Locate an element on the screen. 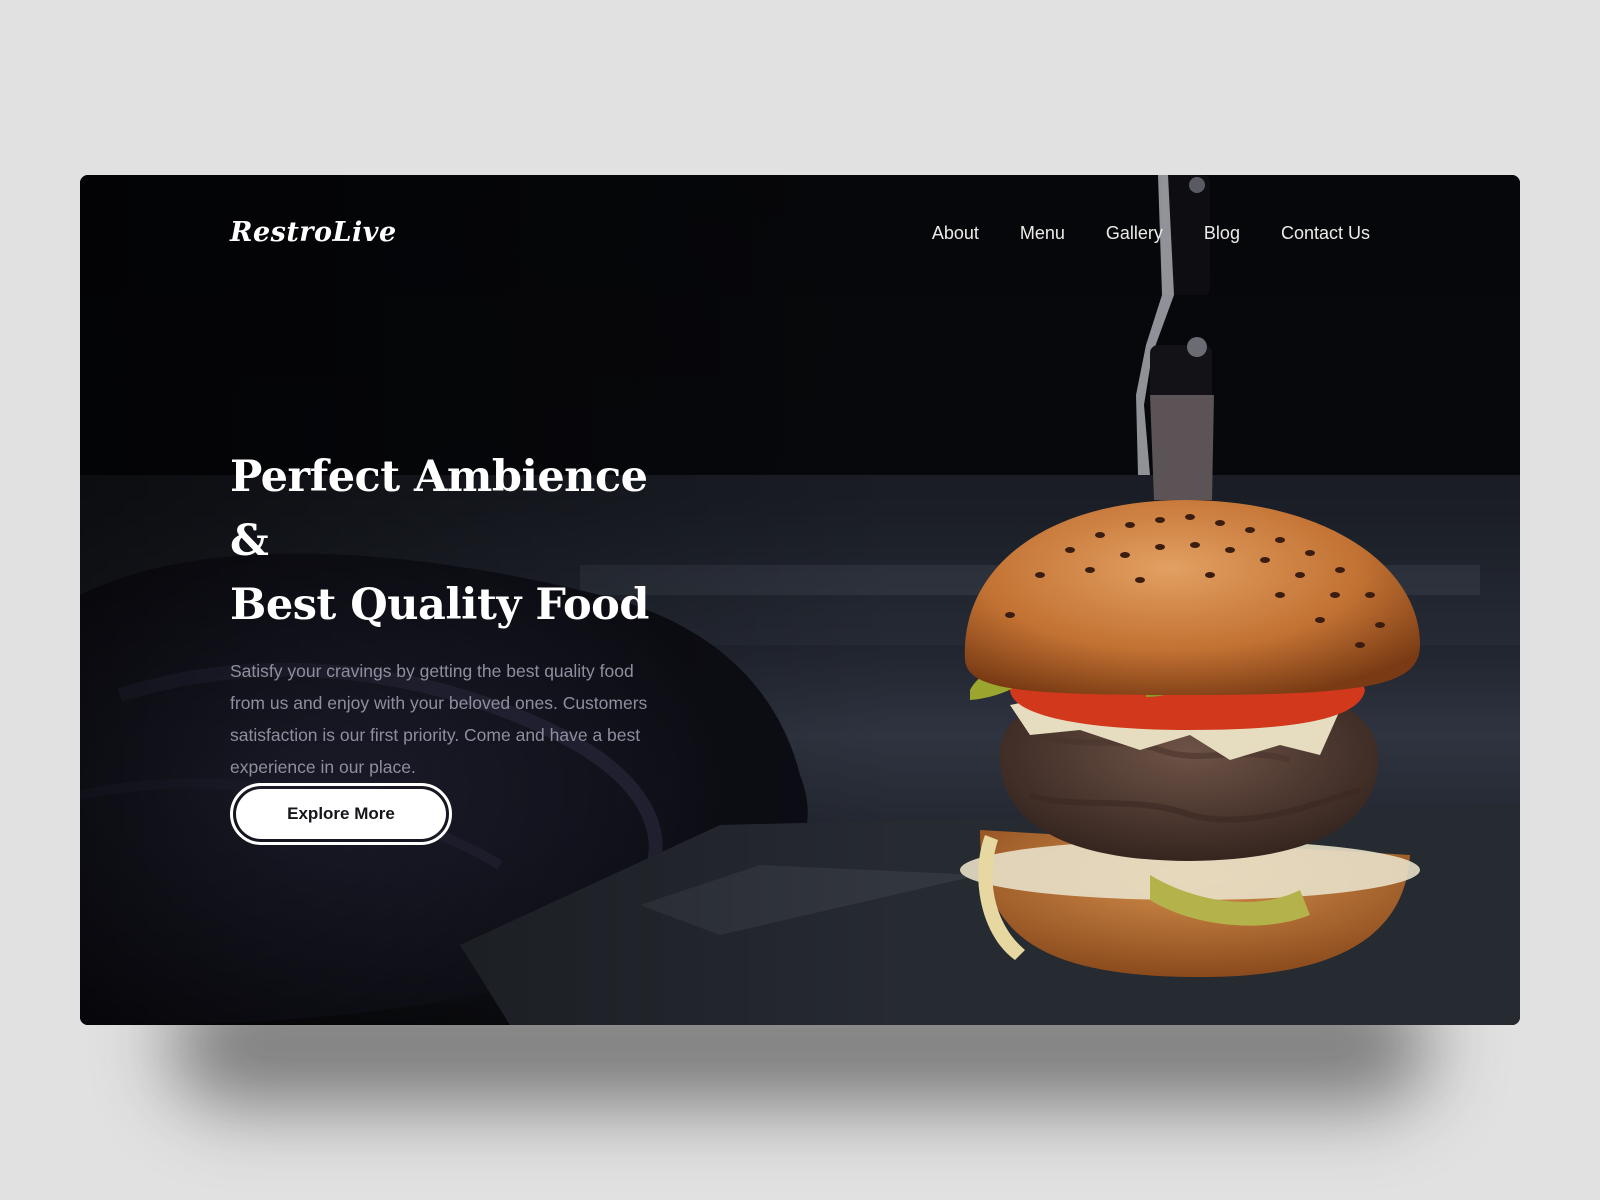  nav-link-menu: Menu is located at coordinates (1042, 233).